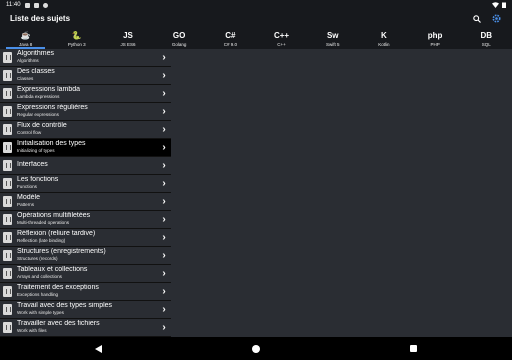 The image size is (512, 360). I want to click on topic-row: Algorithmes Algorithms ›, so click(85, 58).